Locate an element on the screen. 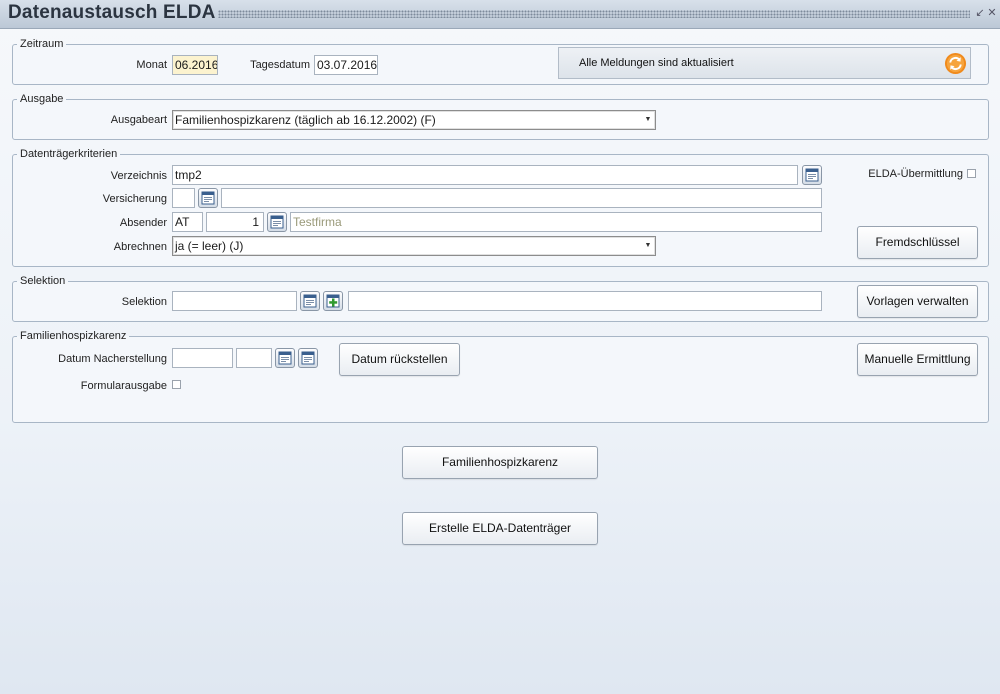  selektion-description-field is located at coordinates (585, 301).